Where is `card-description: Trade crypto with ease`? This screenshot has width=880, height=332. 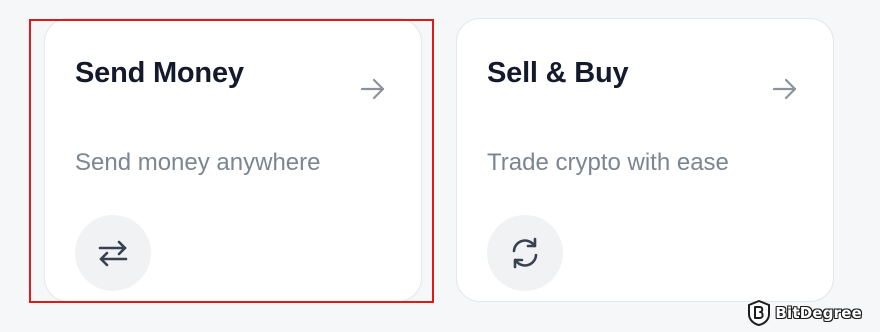
card-description: Trade crypto with ease is located at coordinates (608, 162).